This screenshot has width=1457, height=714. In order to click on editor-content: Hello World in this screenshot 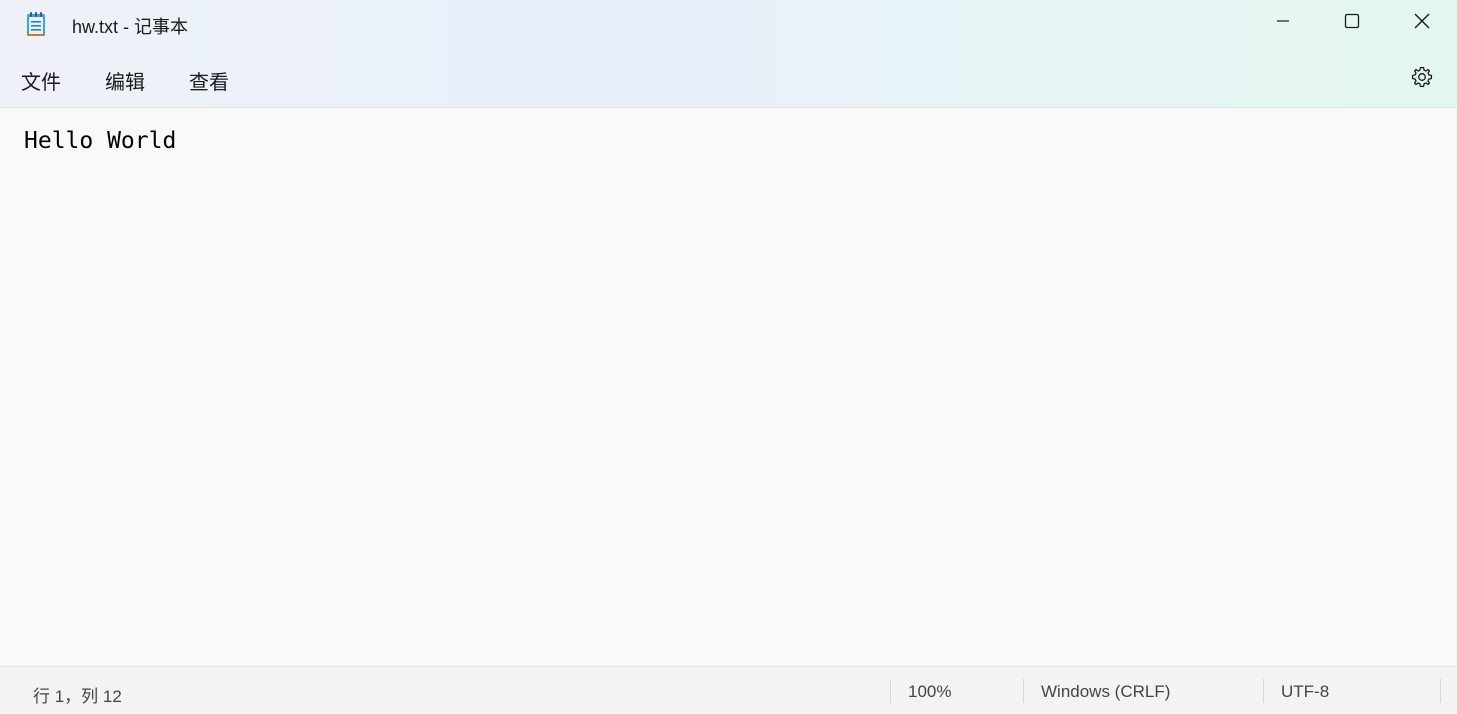, I will do `click(100, 141)`.